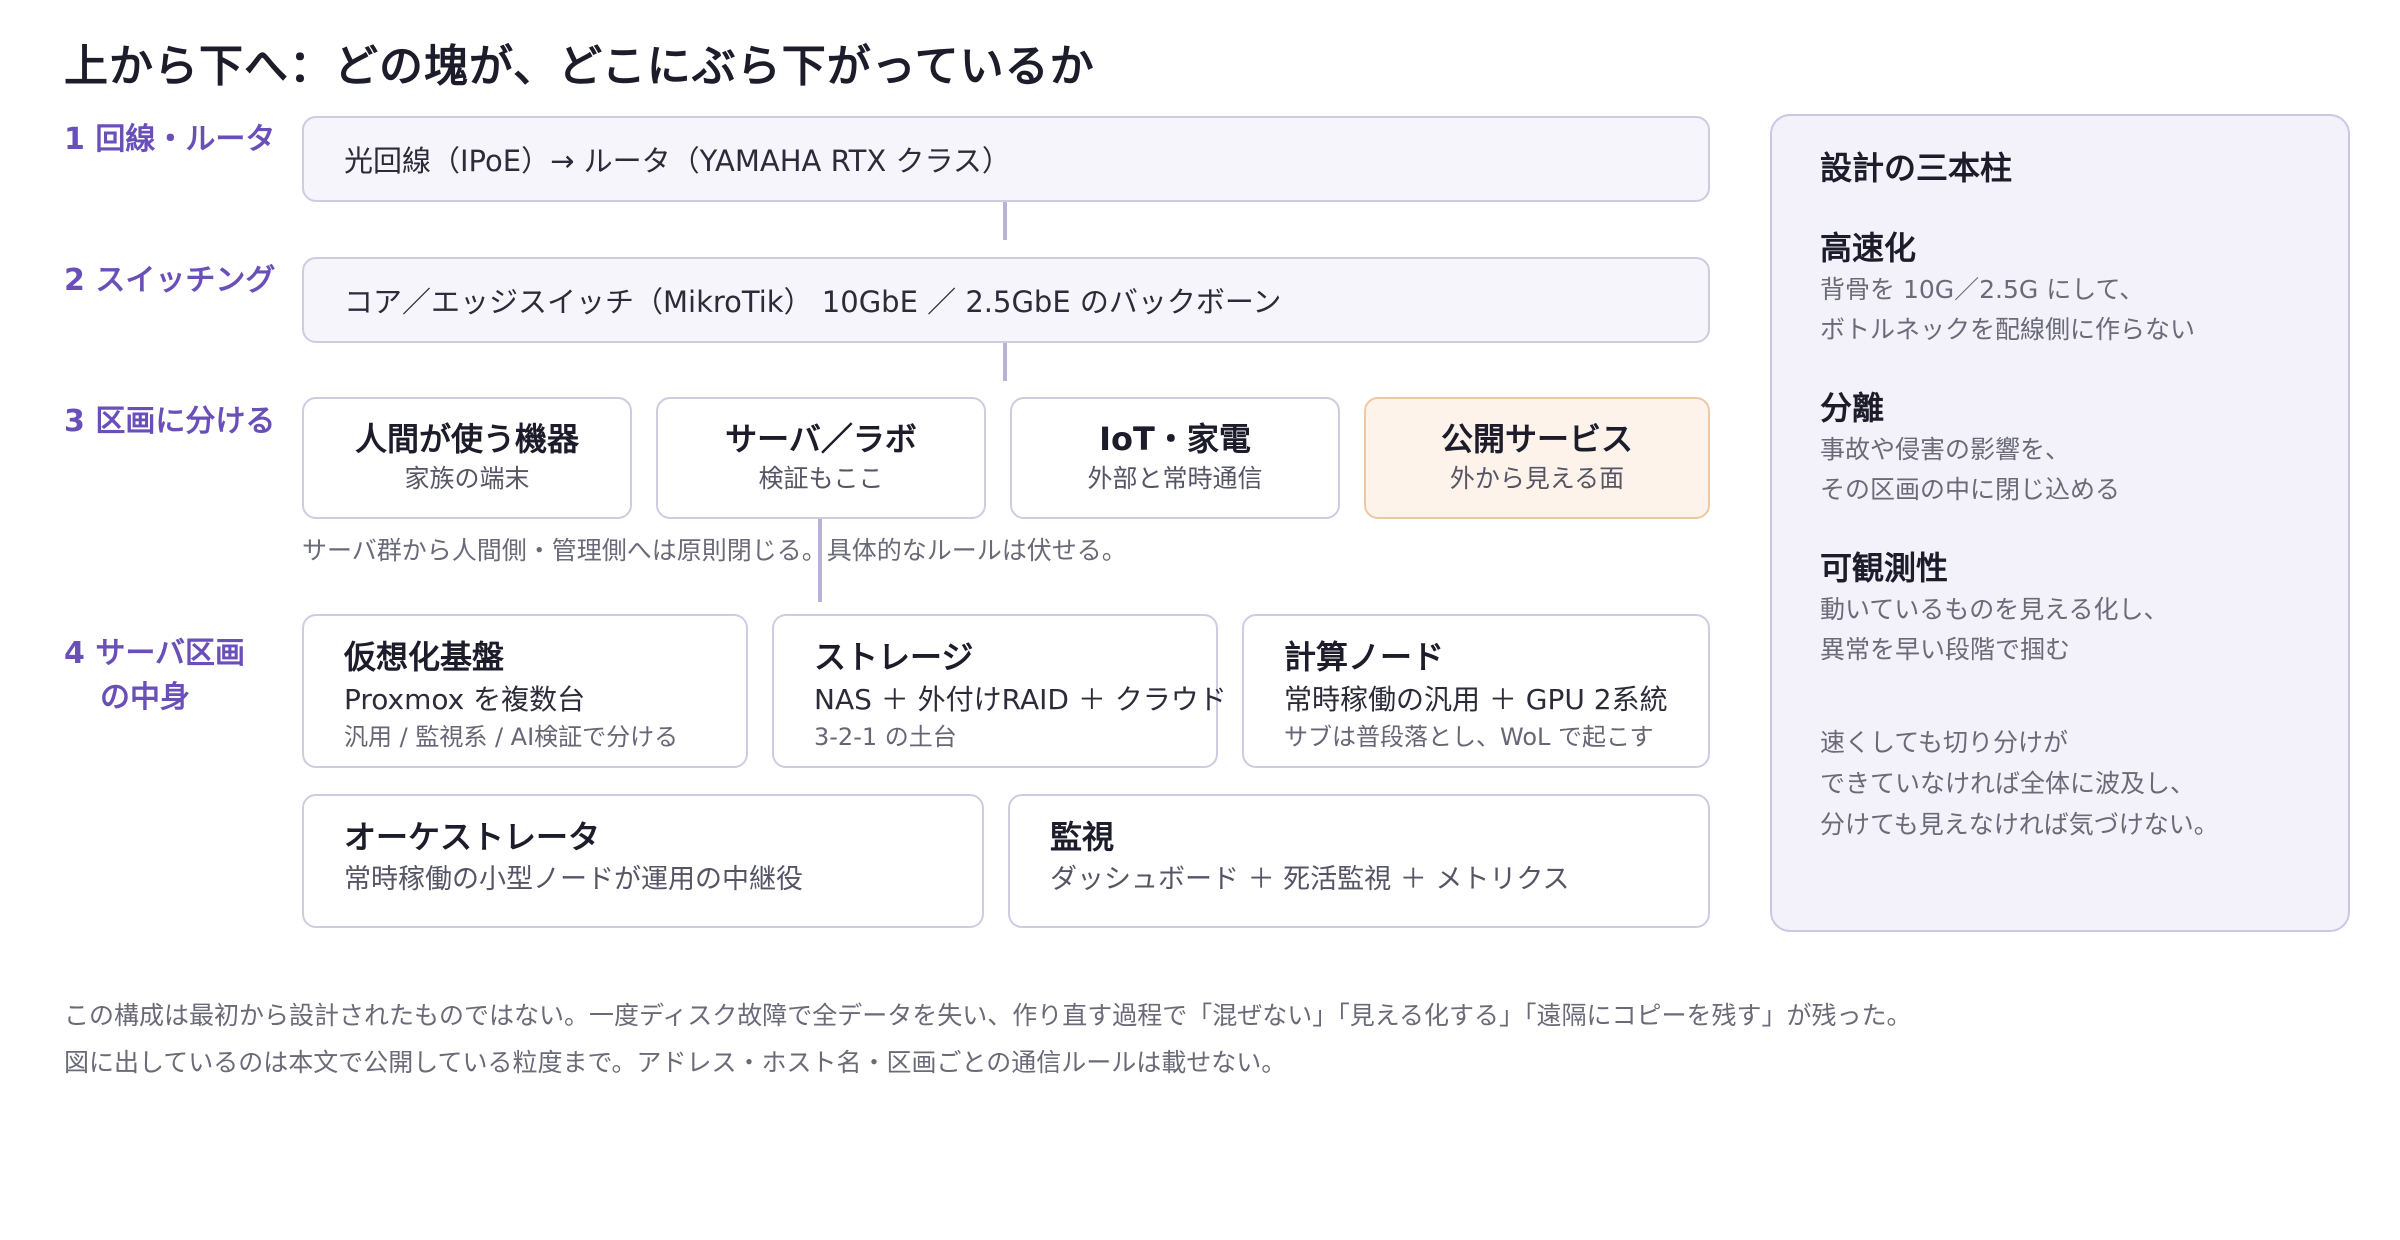  What do you see at coordinates (885, 737) in the screenshot?
I see `node-sub: 3-2-1 の土台` at bounding box center [885, 737].